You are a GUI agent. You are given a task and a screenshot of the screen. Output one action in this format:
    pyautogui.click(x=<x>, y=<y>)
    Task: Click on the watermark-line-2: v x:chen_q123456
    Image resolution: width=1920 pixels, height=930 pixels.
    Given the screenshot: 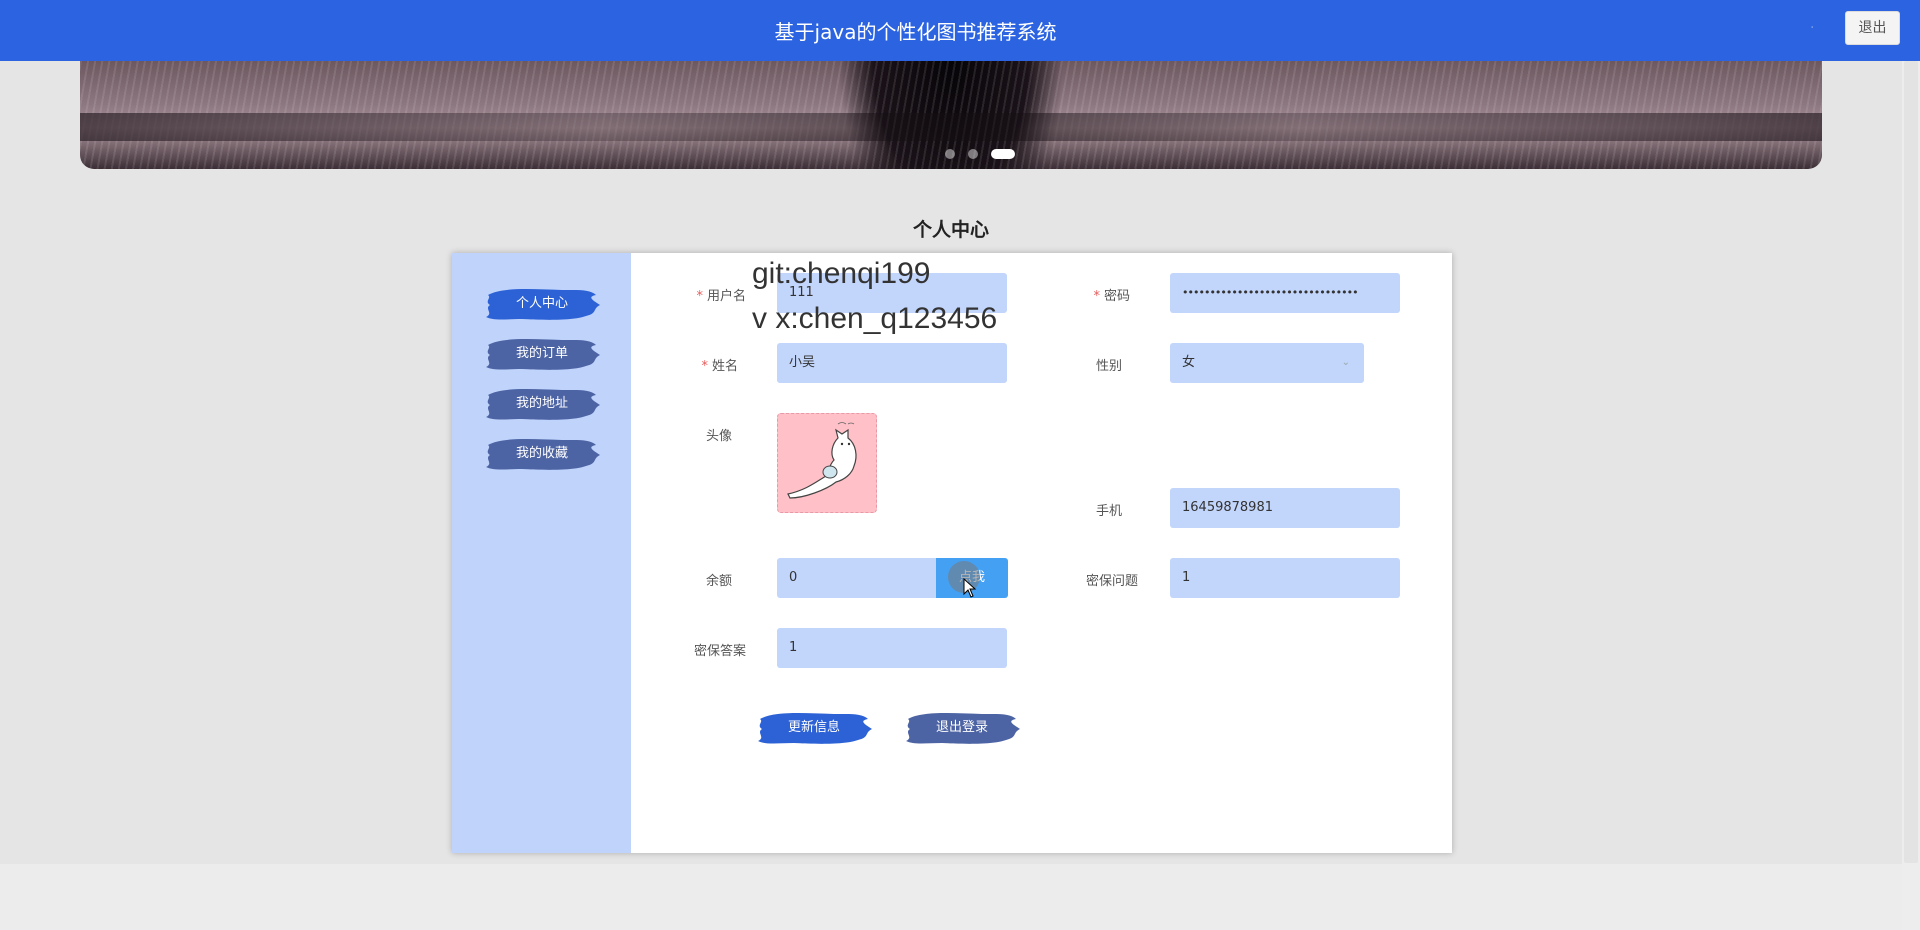 What is the action you would take?
    pyautogui.click(x=875, y=318)
    